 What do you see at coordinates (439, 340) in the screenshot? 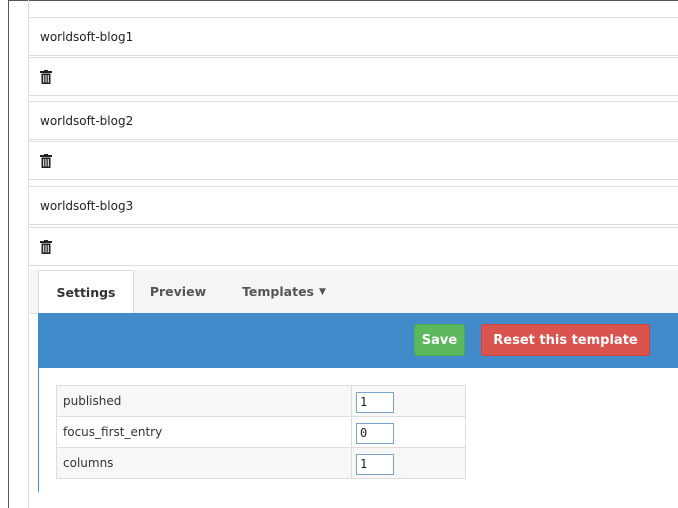
I see `save-button: Save` at bounding box center [439, 340].